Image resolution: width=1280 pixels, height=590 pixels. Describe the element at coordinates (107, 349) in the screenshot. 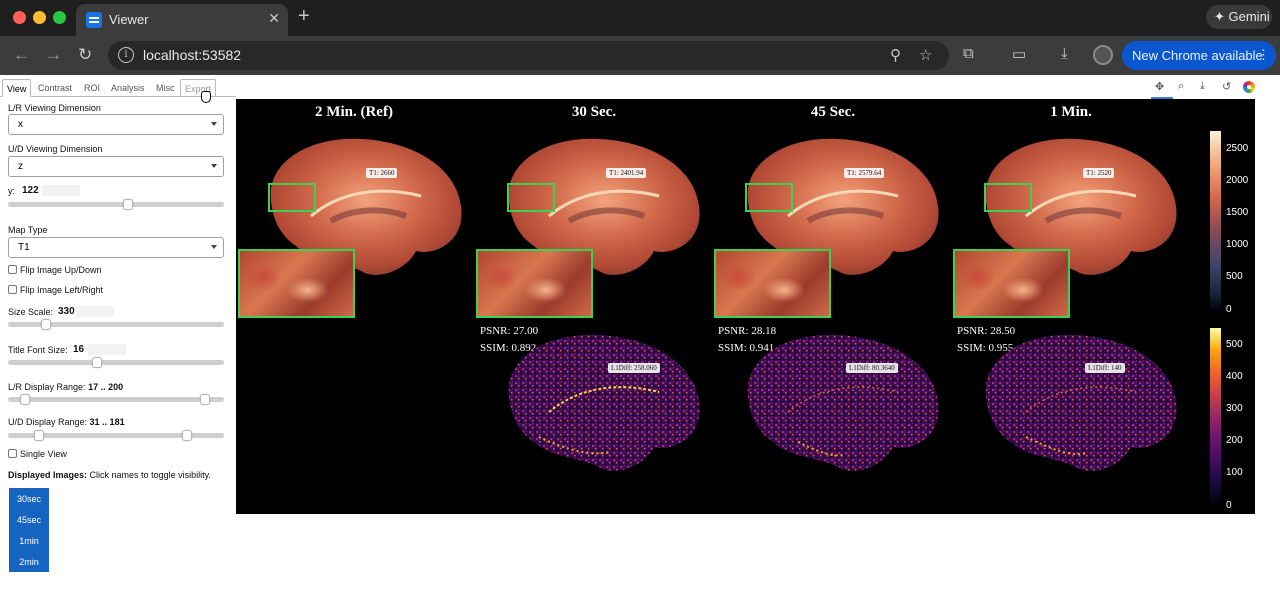

I see `title-font-number-input` at that location.